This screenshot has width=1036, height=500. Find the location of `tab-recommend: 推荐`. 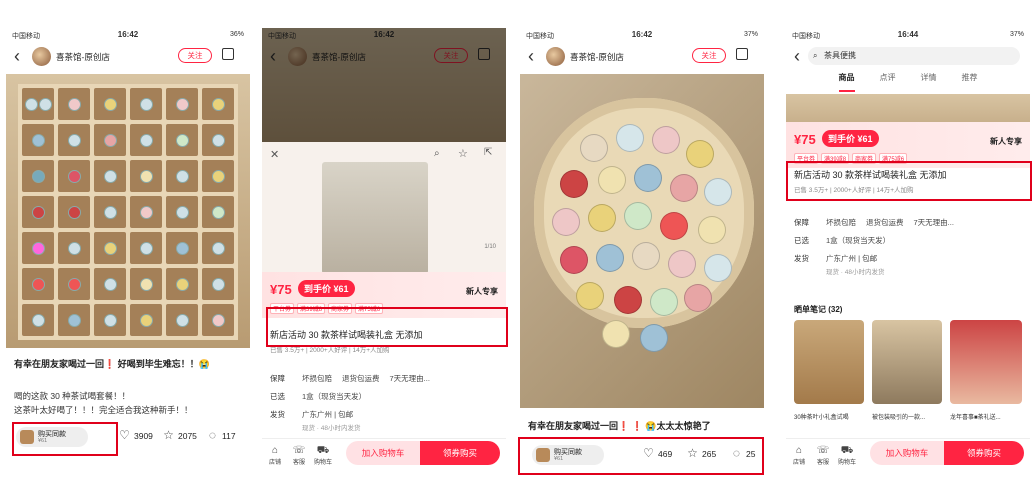

tab-recommend: 推荐 is located at coordinates (970, 82).